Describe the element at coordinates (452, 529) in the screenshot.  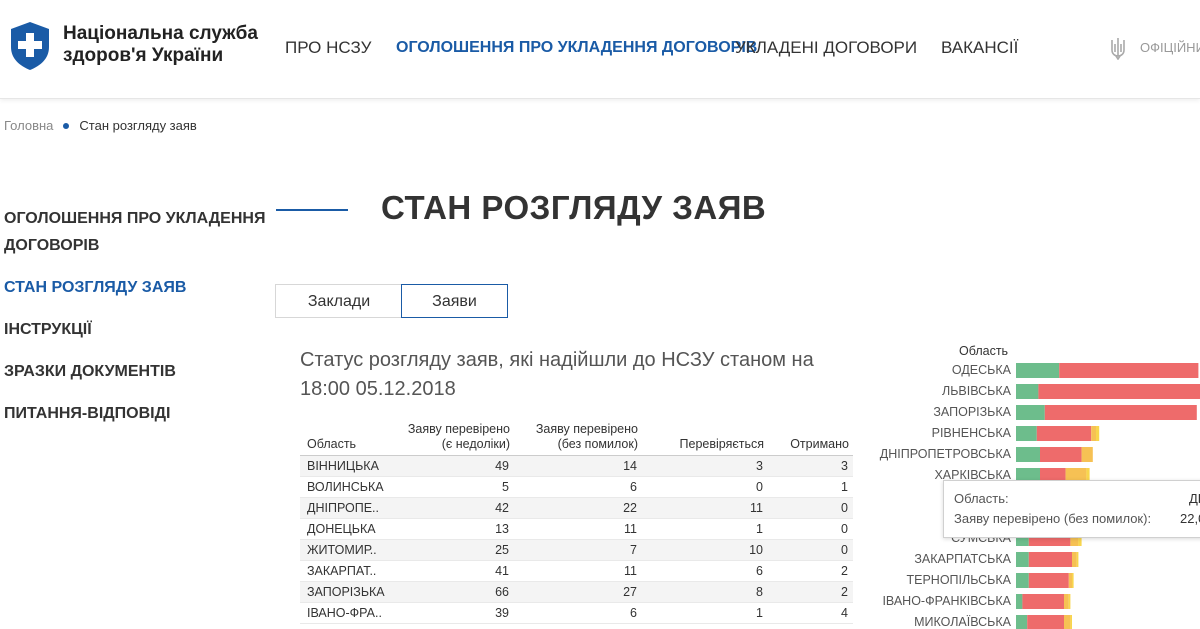
I see `table-cell-value: 13` at that location.